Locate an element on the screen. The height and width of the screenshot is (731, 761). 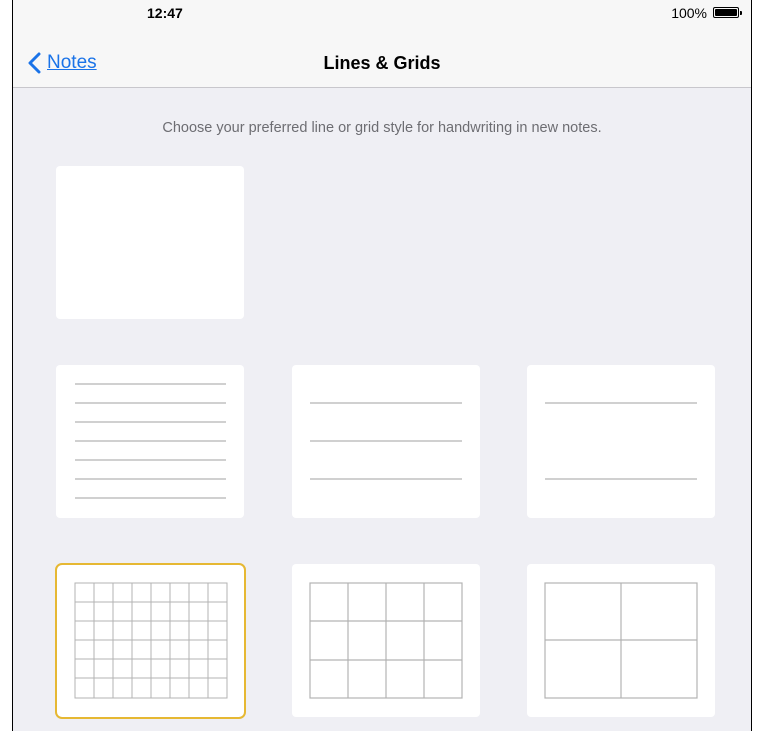
grid-large-icon is located at coordinates (621, 640).